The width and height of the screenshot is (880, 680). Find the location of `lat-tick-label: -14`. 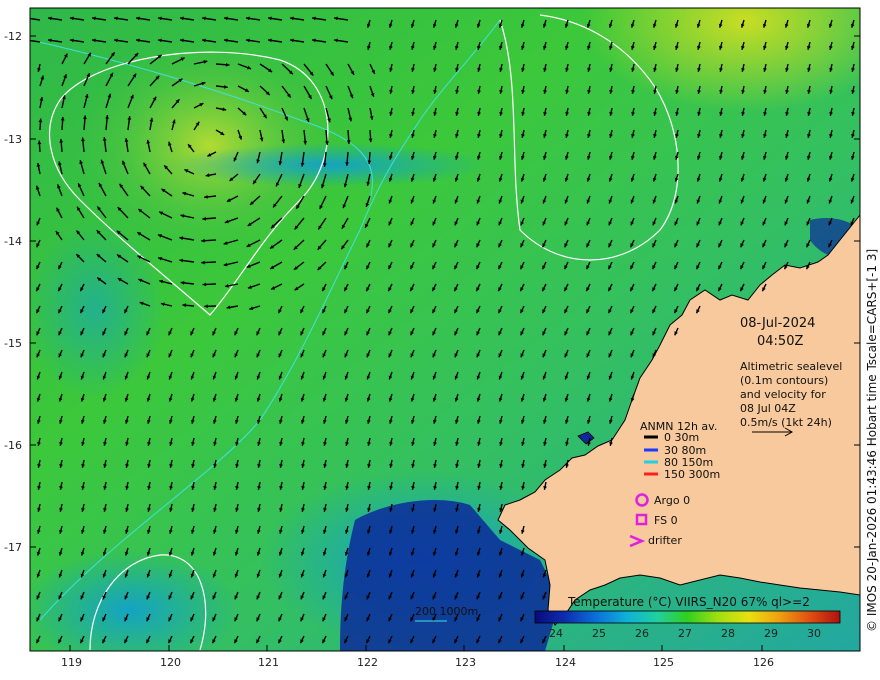

lat-tick-label: -14 is located at coordinates (13, 241).